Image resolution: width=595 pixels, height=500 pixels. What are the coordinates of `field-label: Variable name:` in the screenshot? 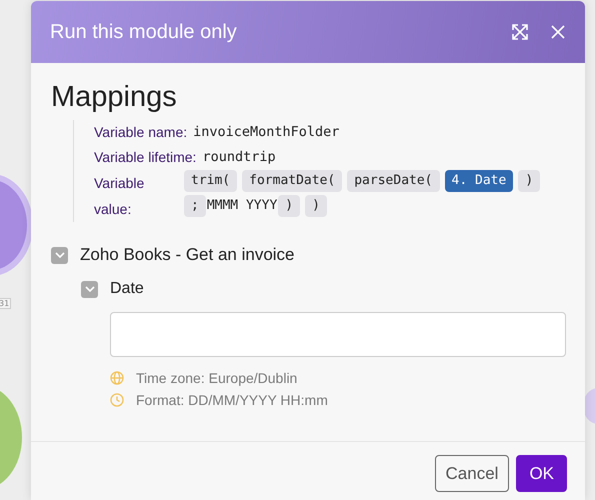 It's located at (141, 132).